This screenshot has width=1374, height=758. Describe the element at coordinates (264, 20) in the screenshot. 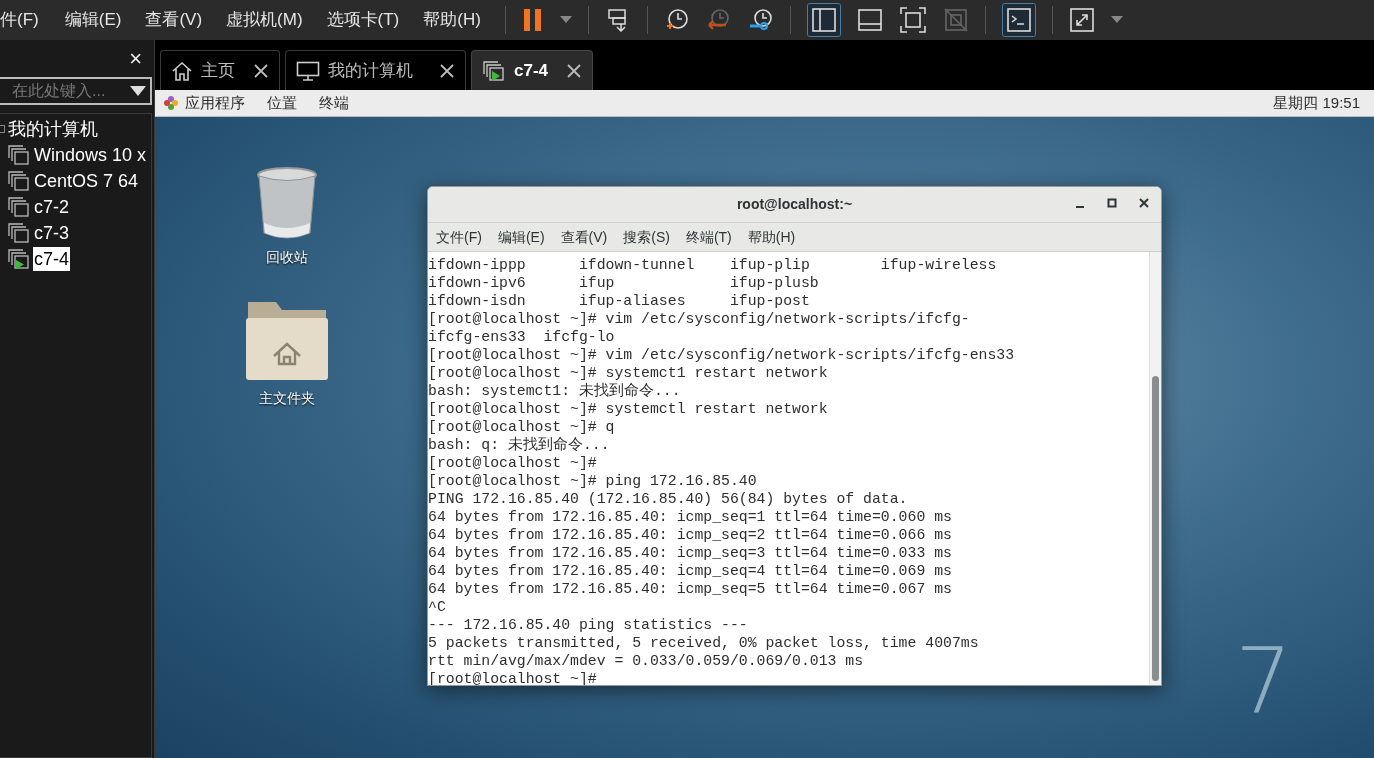

I see `menu-item: 虚拟机(M)` at that location.